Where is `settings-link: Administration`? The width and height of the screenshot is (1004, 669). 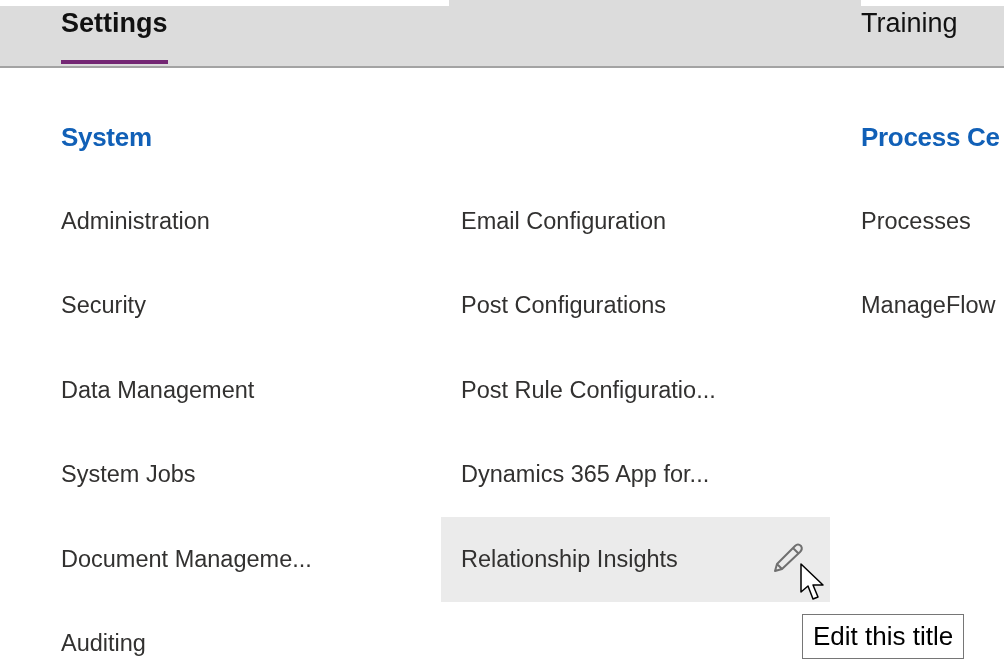 settings-link: Administration is located at coordinates (235, 221).